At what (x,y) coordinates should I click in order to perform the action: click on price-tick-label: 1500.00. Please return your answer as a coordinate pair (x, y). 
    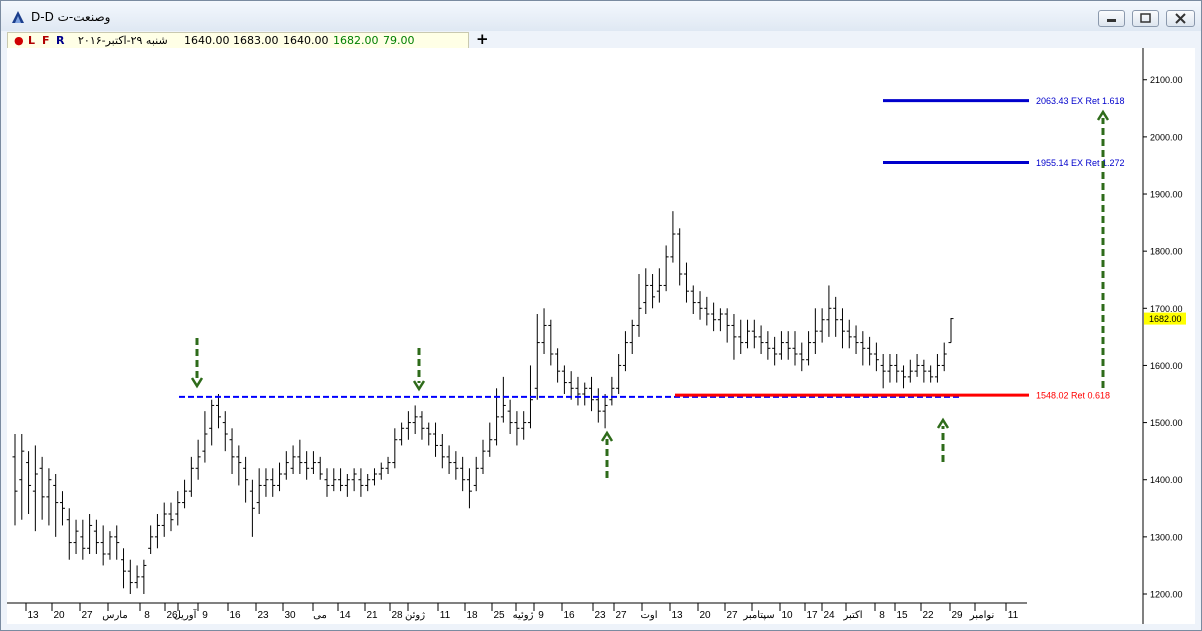
    Looking at the image, I should click on (1166, 423).